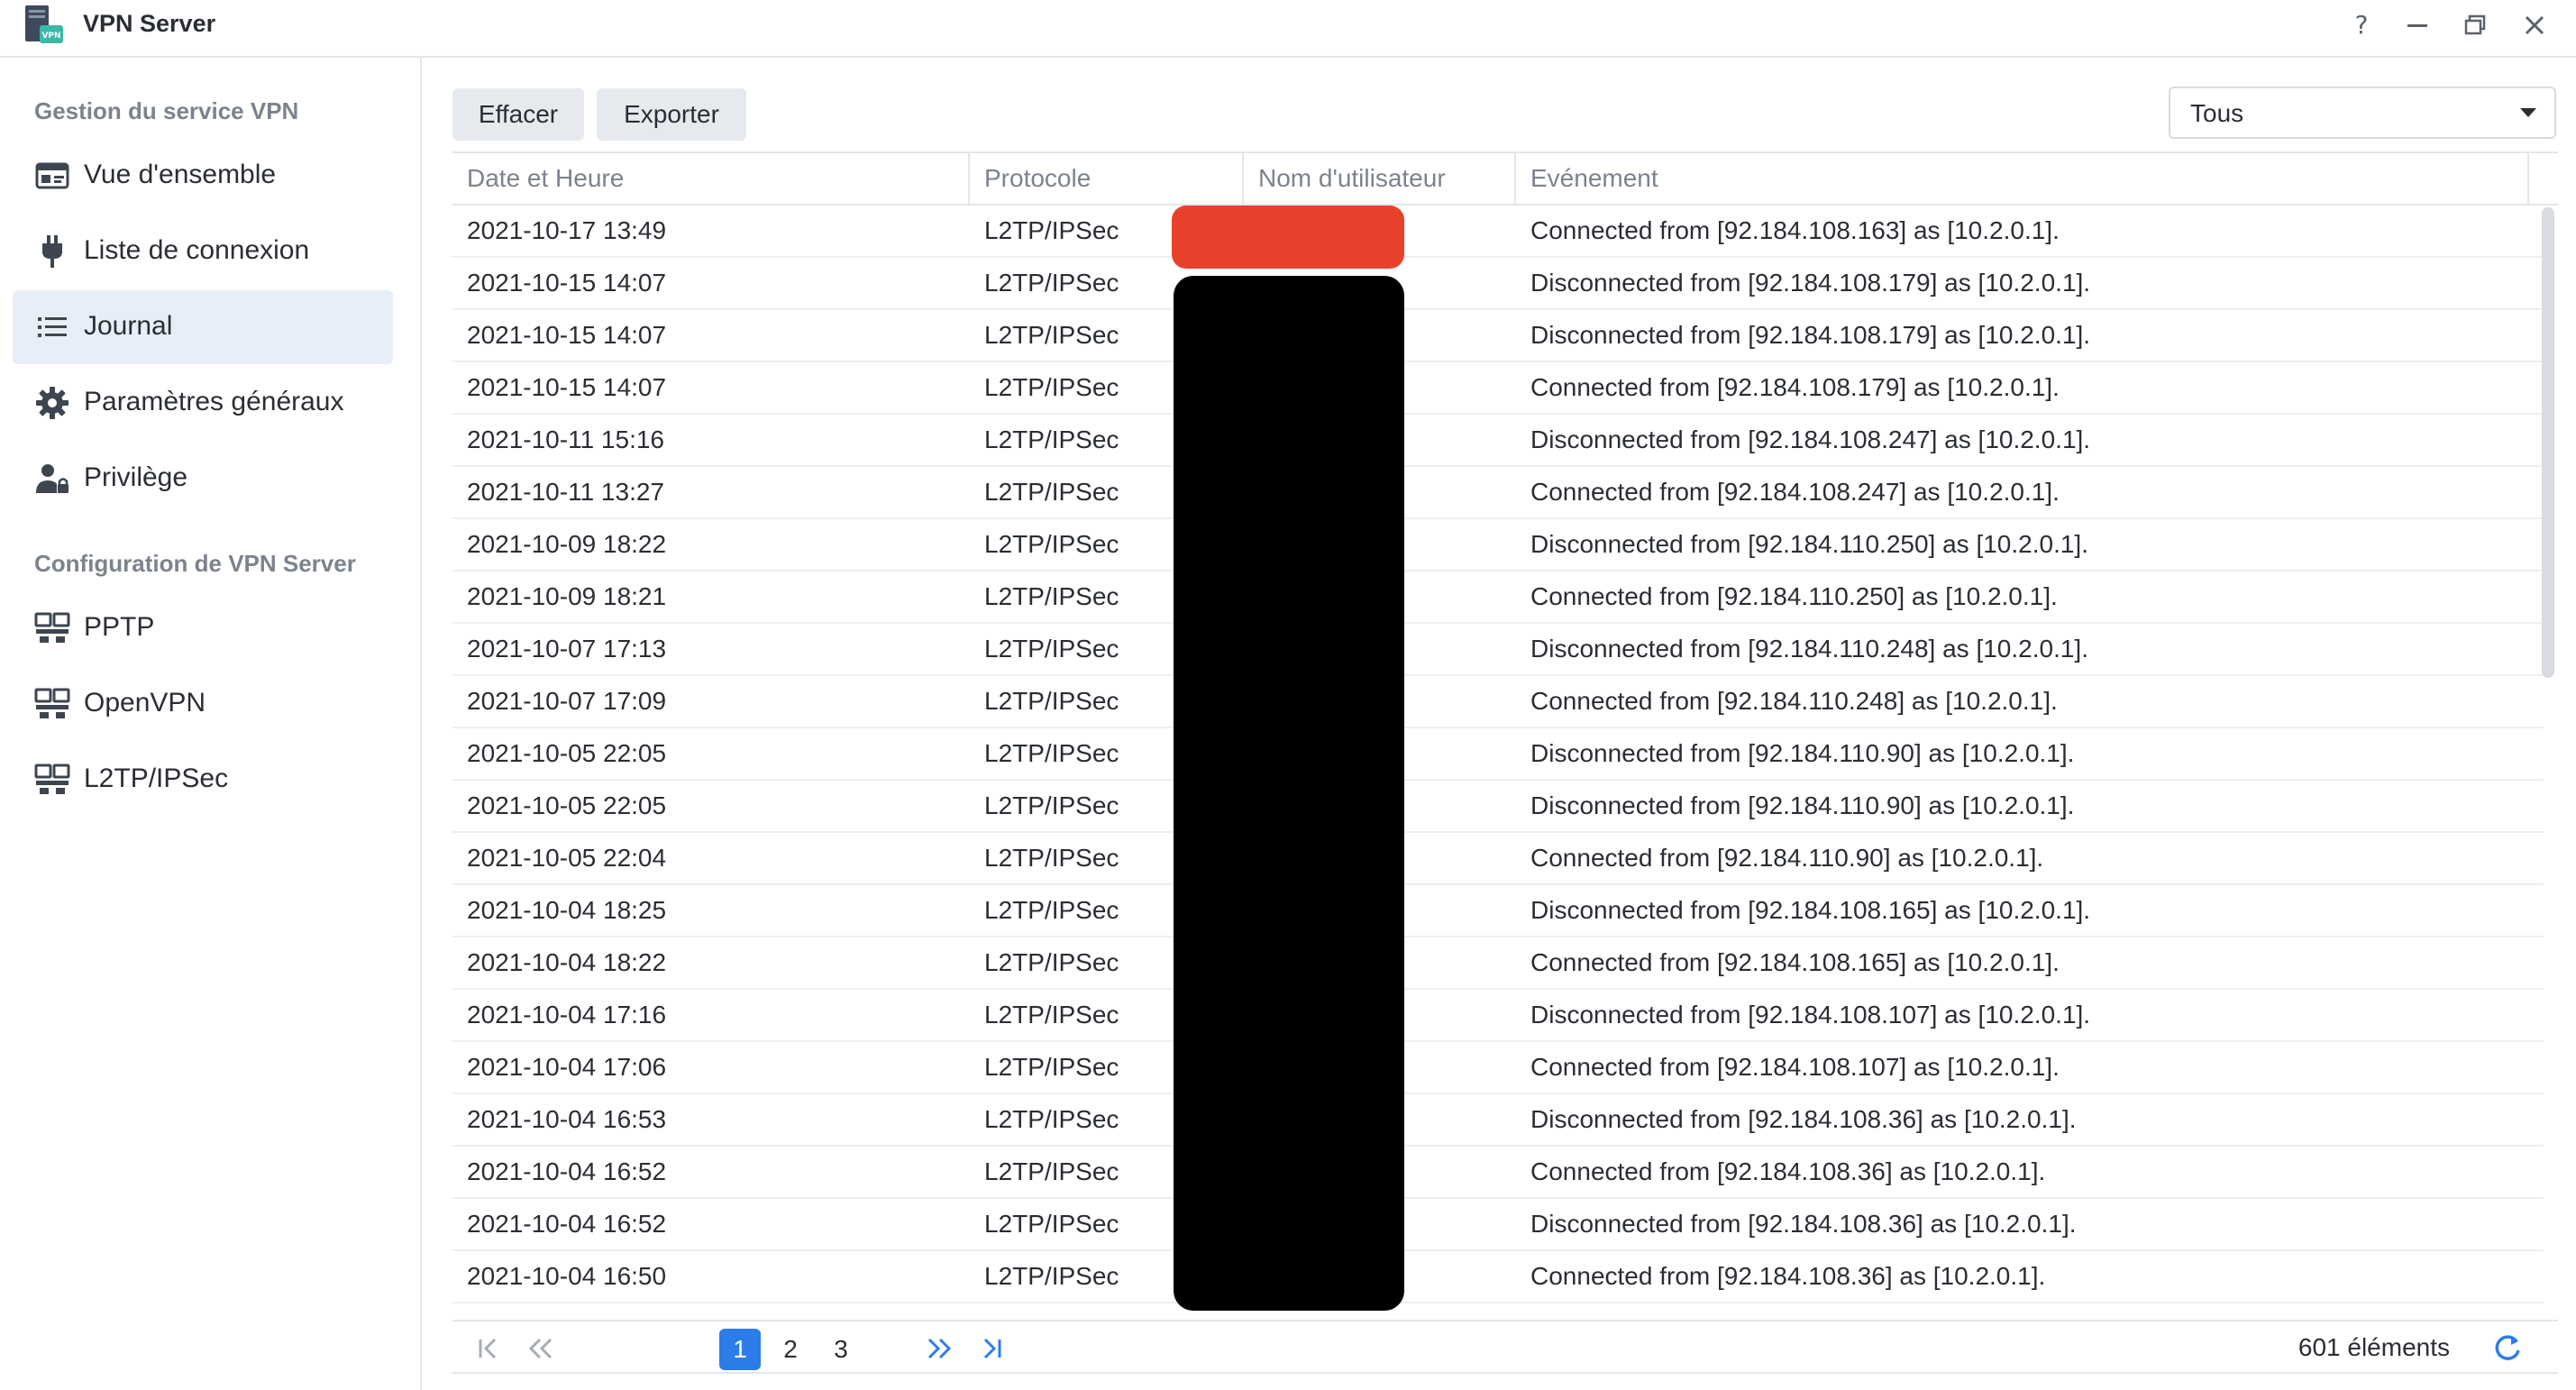  What do you see at coordinates (2022, 178) in the screenshot?
I see `column-header-event: Evénement` at bounding box center [2022, 178].